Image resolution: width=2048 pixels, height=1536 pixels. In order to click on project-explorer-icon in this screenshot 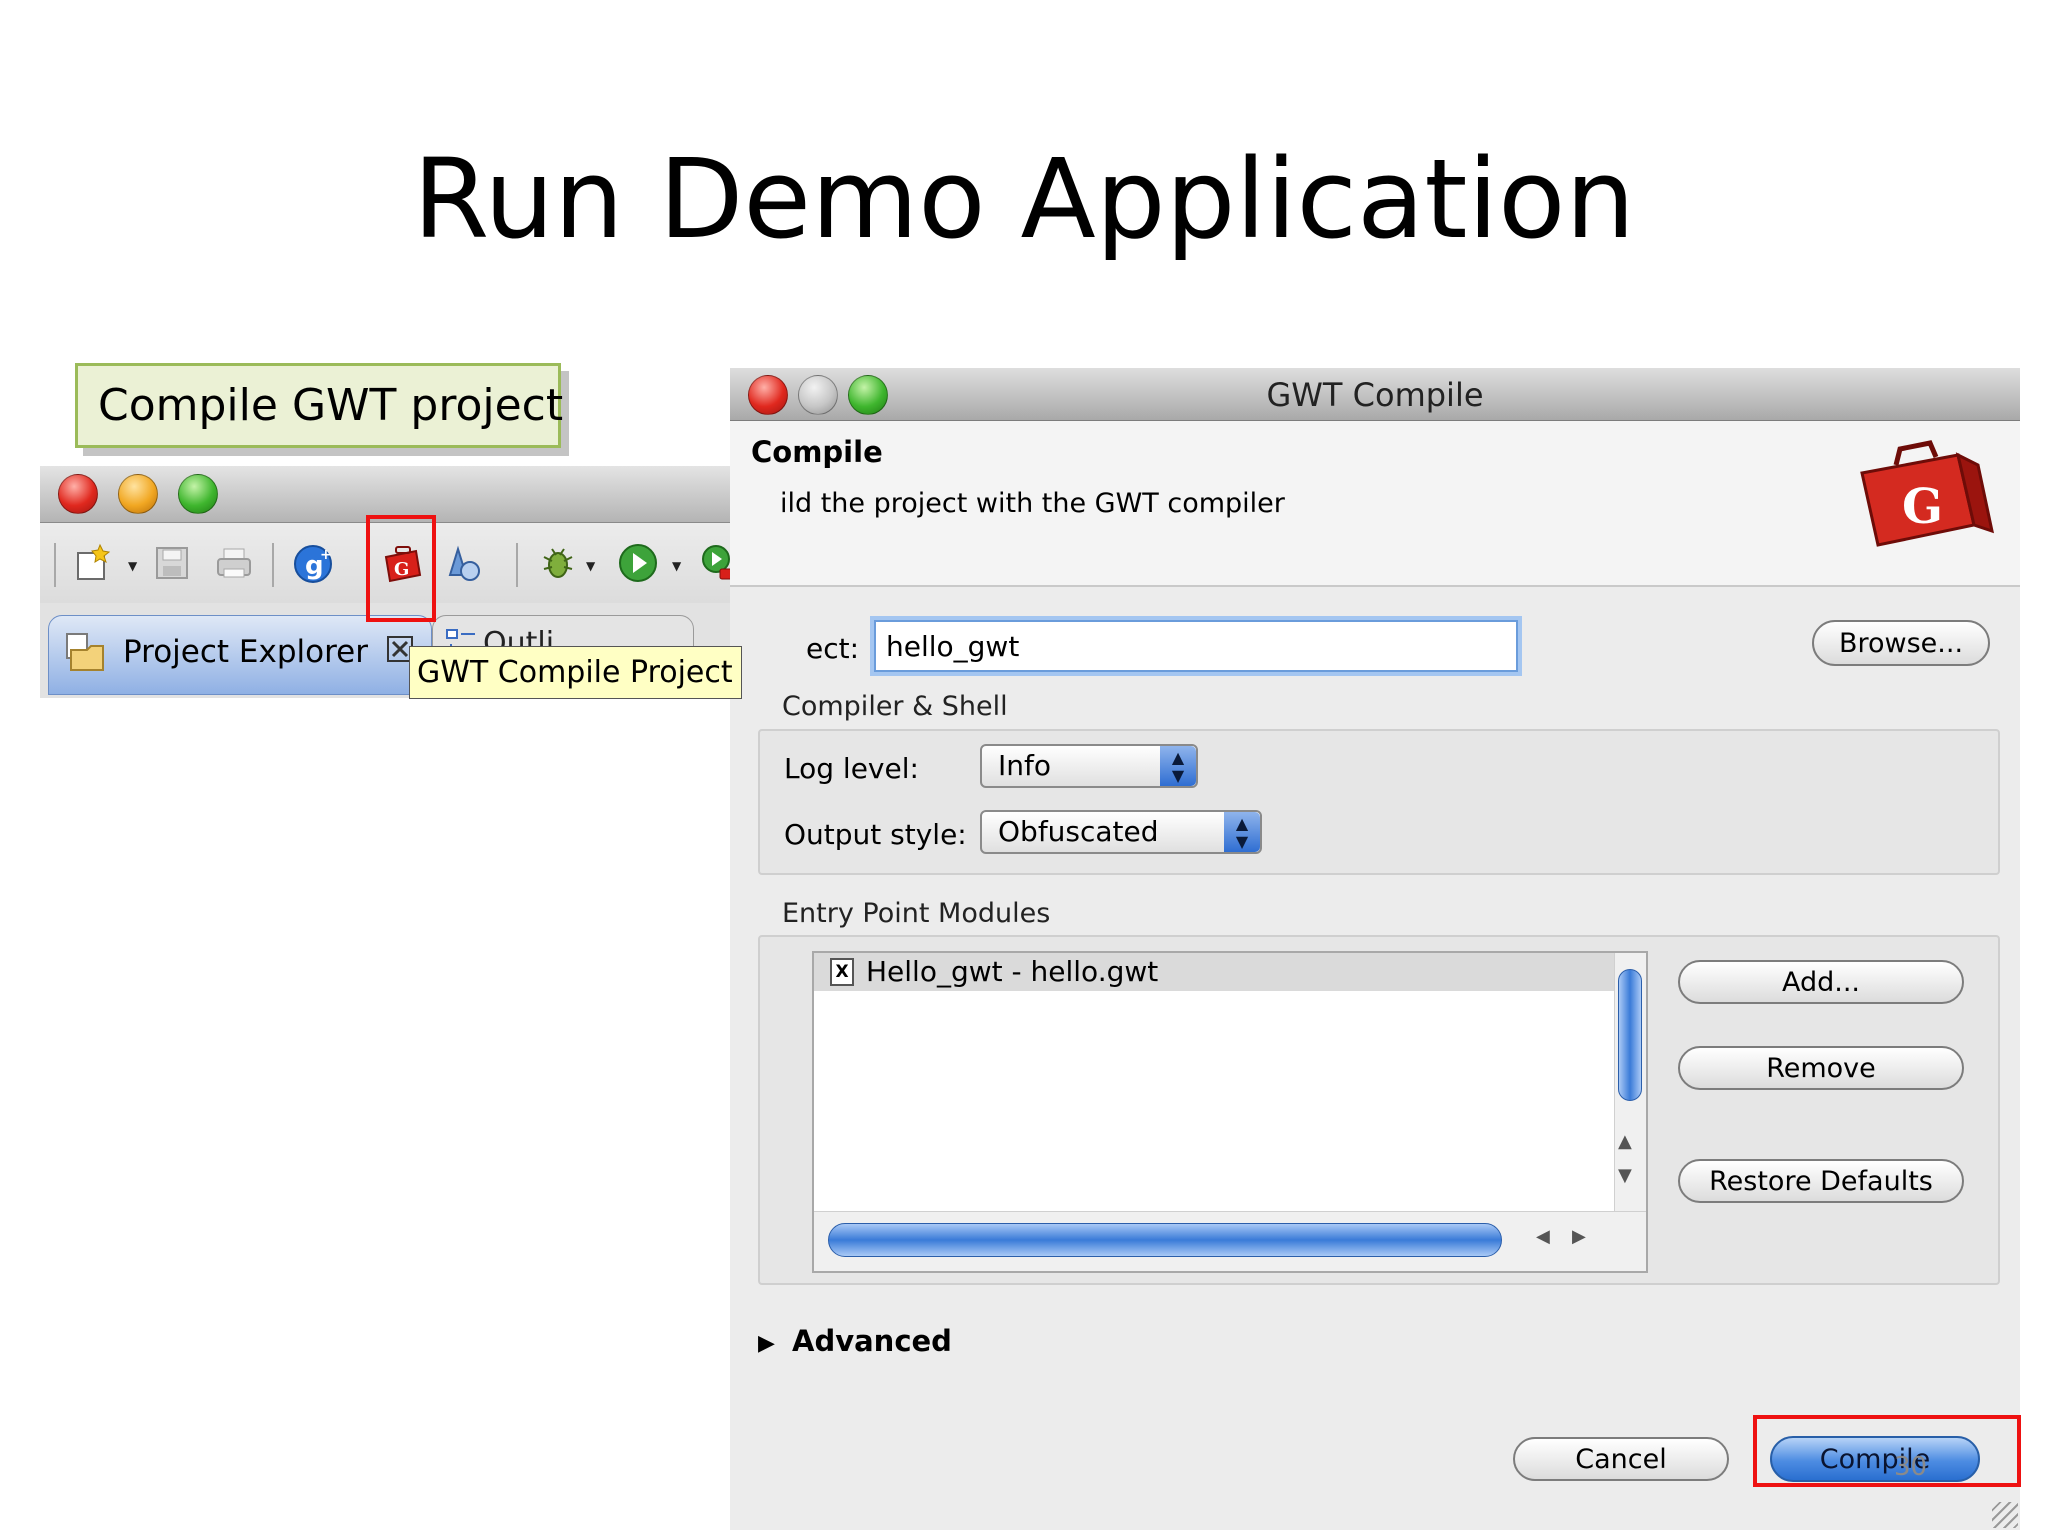, I will do `click(85, 656)`.